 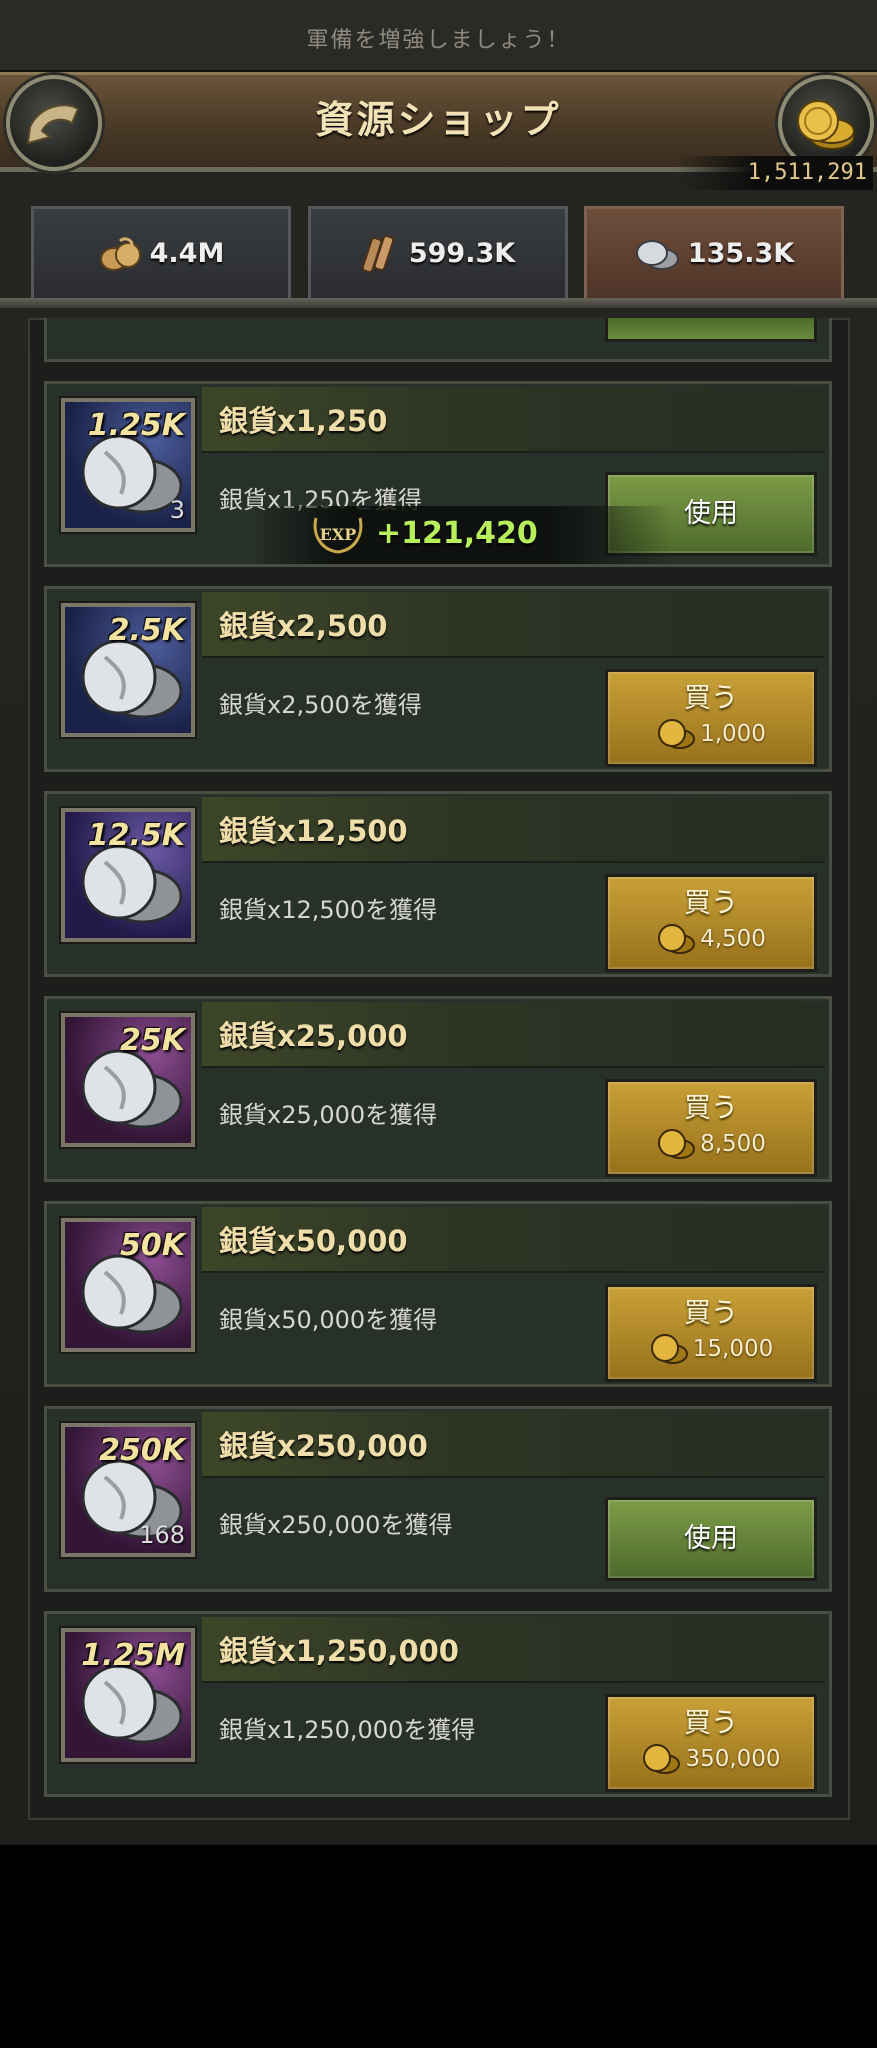 I want to click on list-item: 12.5K 銀貨x12,500 銀貨x12,500を獲得 買う 4,500, so click(x=438, y=884).